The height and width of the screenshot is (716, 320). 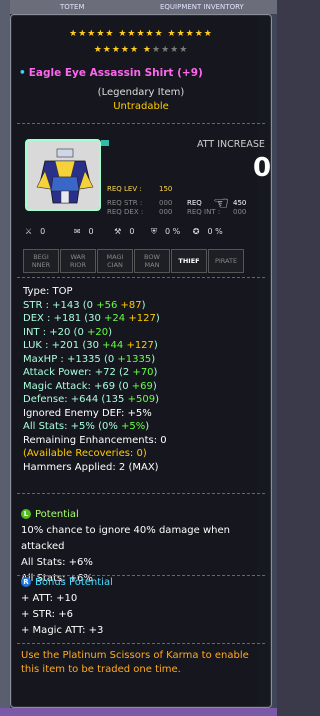 I want to click on hammer-icon: ⚒, so click(x=118, y=231).